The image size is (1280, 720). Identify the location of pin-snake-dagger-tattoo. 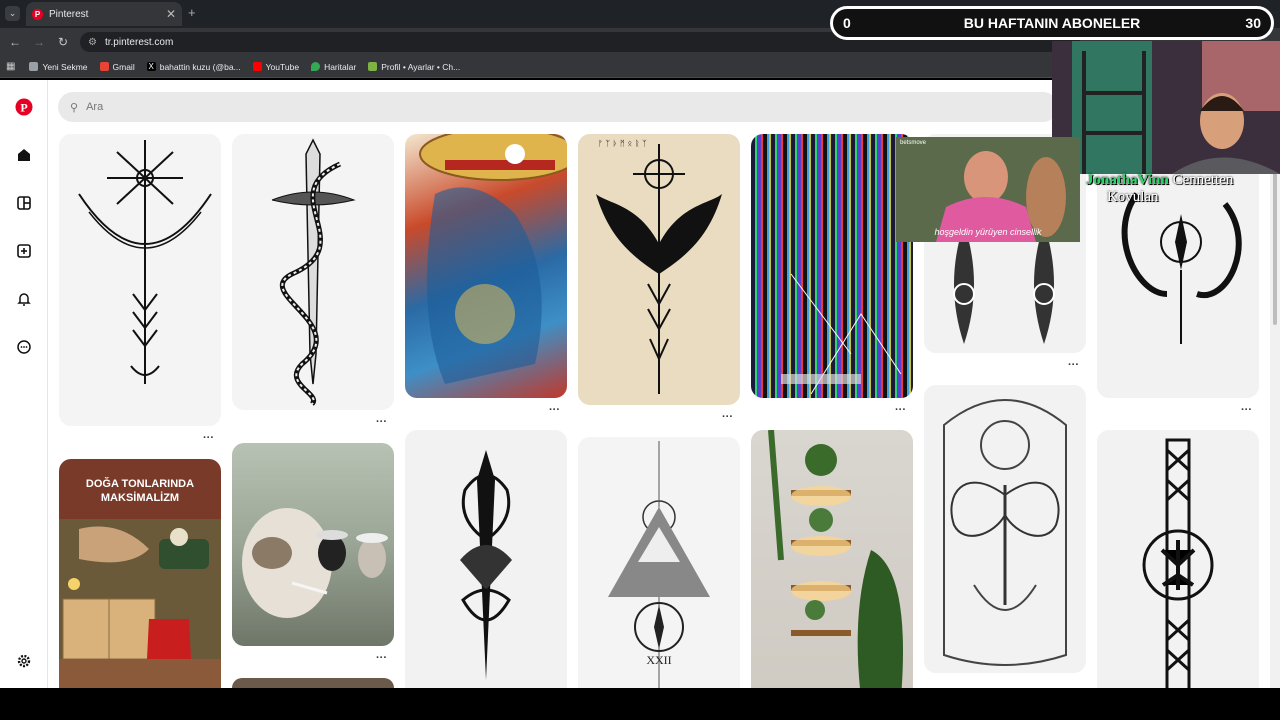
(313, 272).